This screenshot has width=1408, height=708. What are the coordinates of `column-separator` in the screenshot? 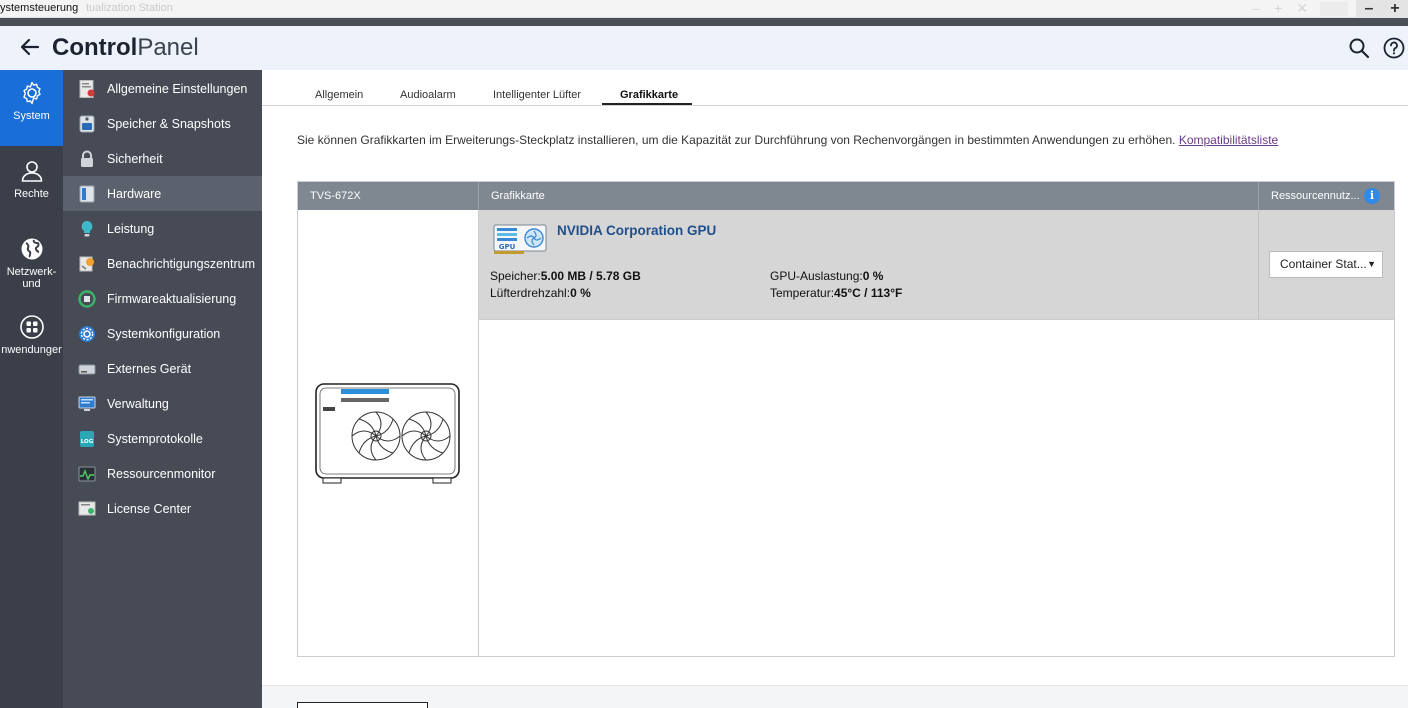 It's located at (1258, 265).